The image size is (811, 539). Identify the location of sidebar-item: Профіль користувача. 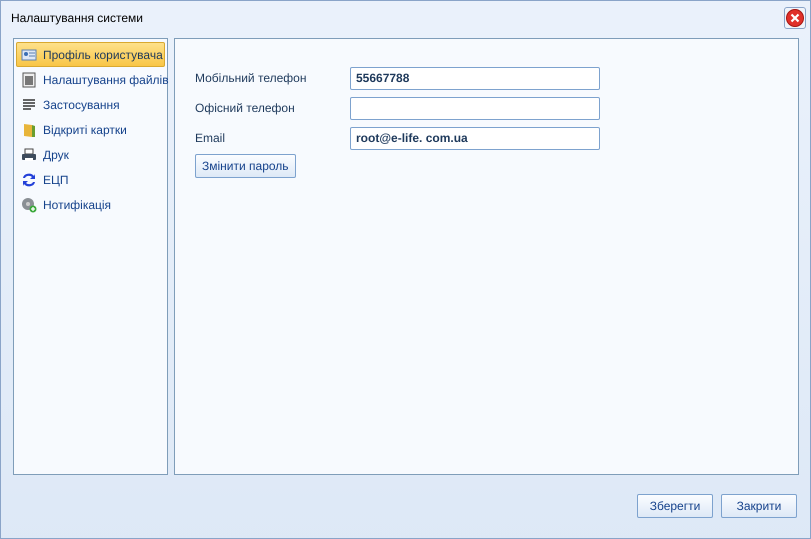
(90, 54).